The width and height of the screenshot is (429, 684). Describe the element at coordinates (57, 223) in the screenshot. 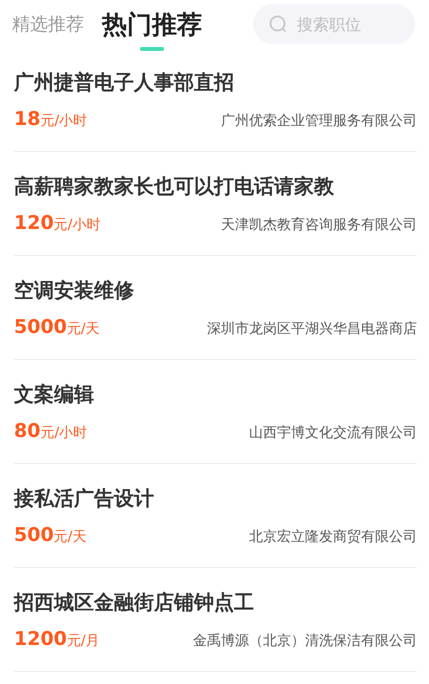

I see `salary: 120元/小时` at that location.